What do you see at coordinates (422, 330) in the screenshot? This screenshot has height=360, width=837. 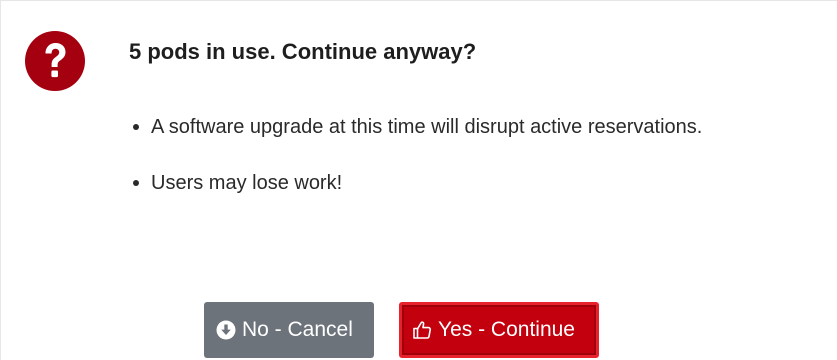 I see `thumbs-up-icon` at bounding box center [422, 330].